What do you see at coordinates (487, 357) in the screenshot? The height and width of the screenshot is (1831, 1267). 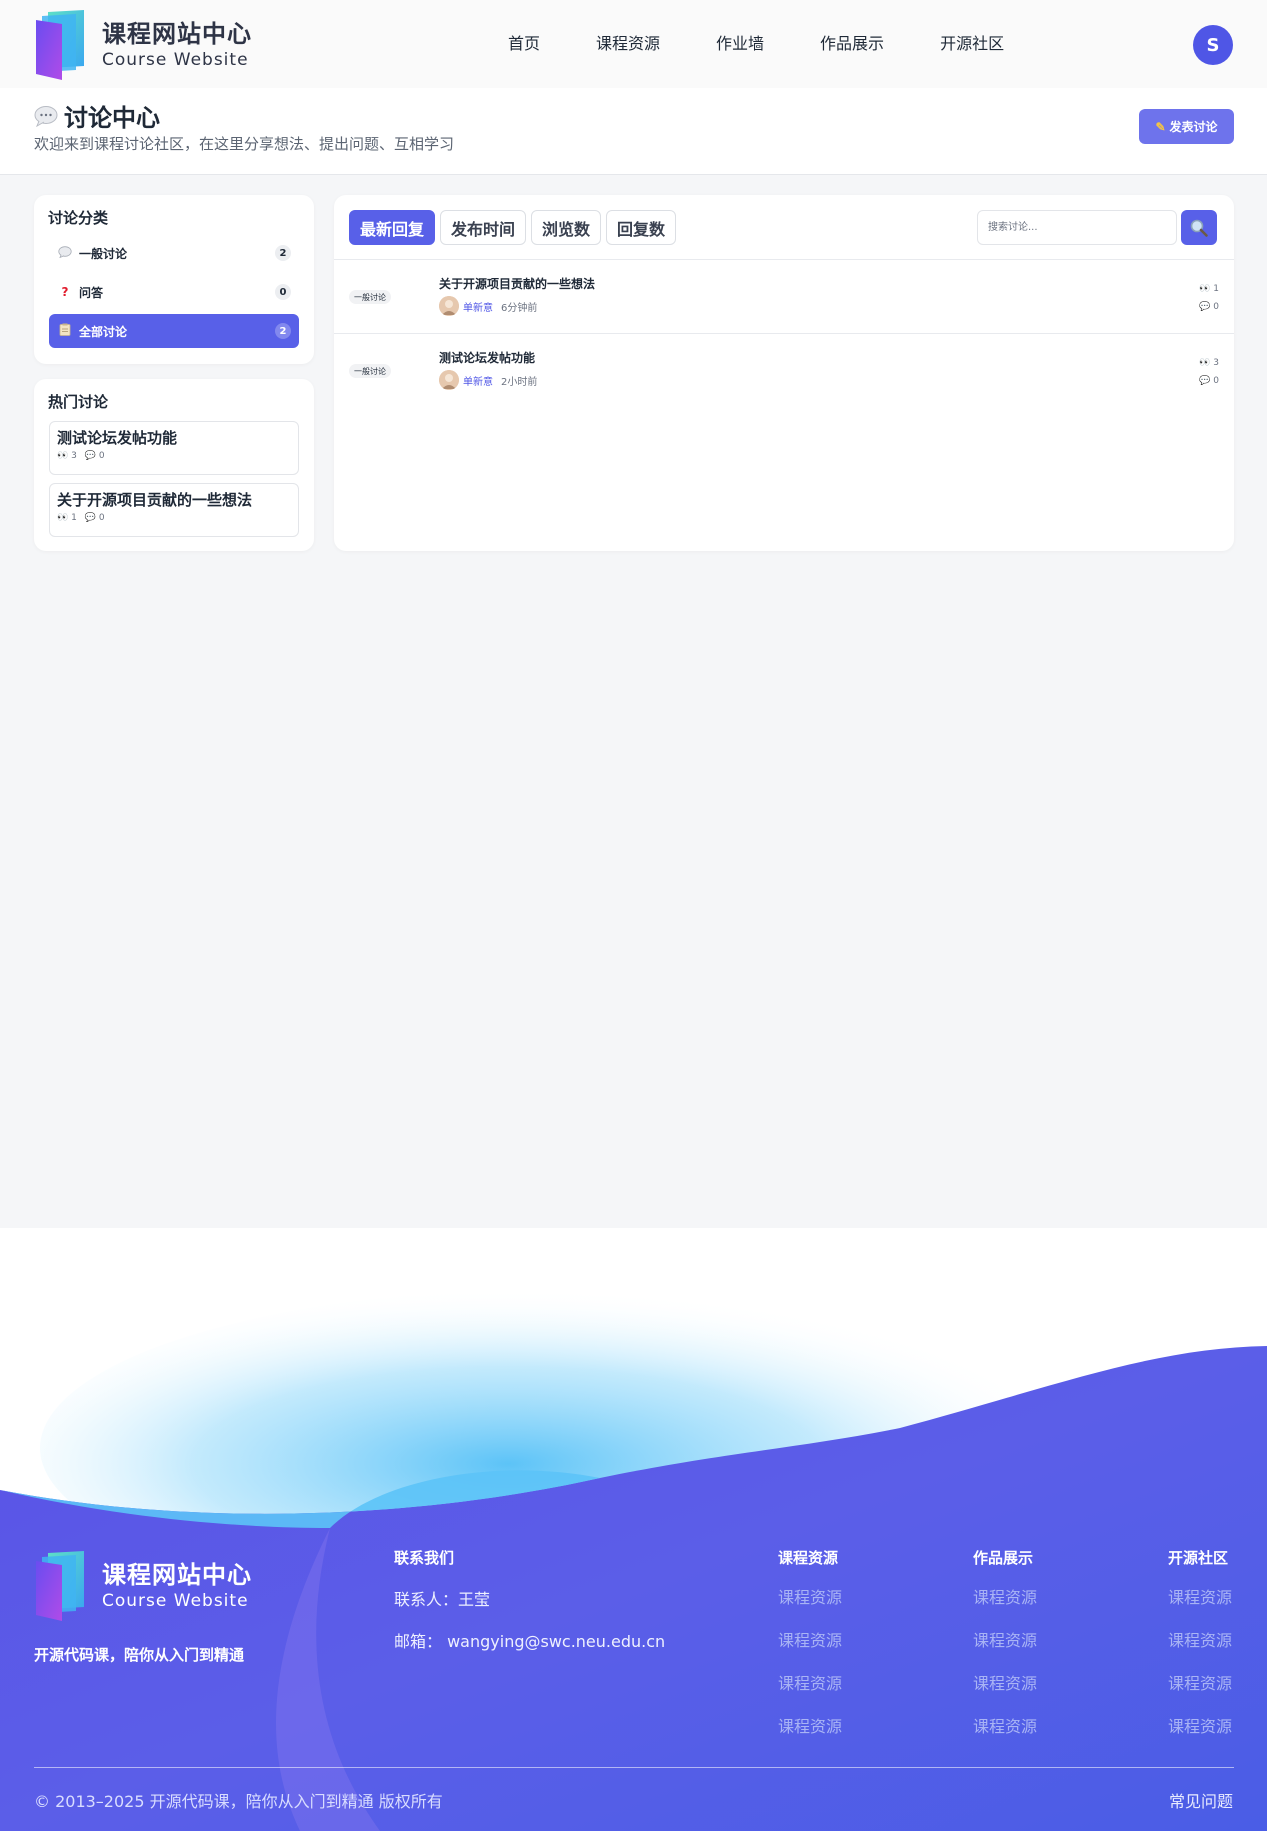 I see `thread-title: 测试论坛发帖功能` at bounding box center [487, 357].